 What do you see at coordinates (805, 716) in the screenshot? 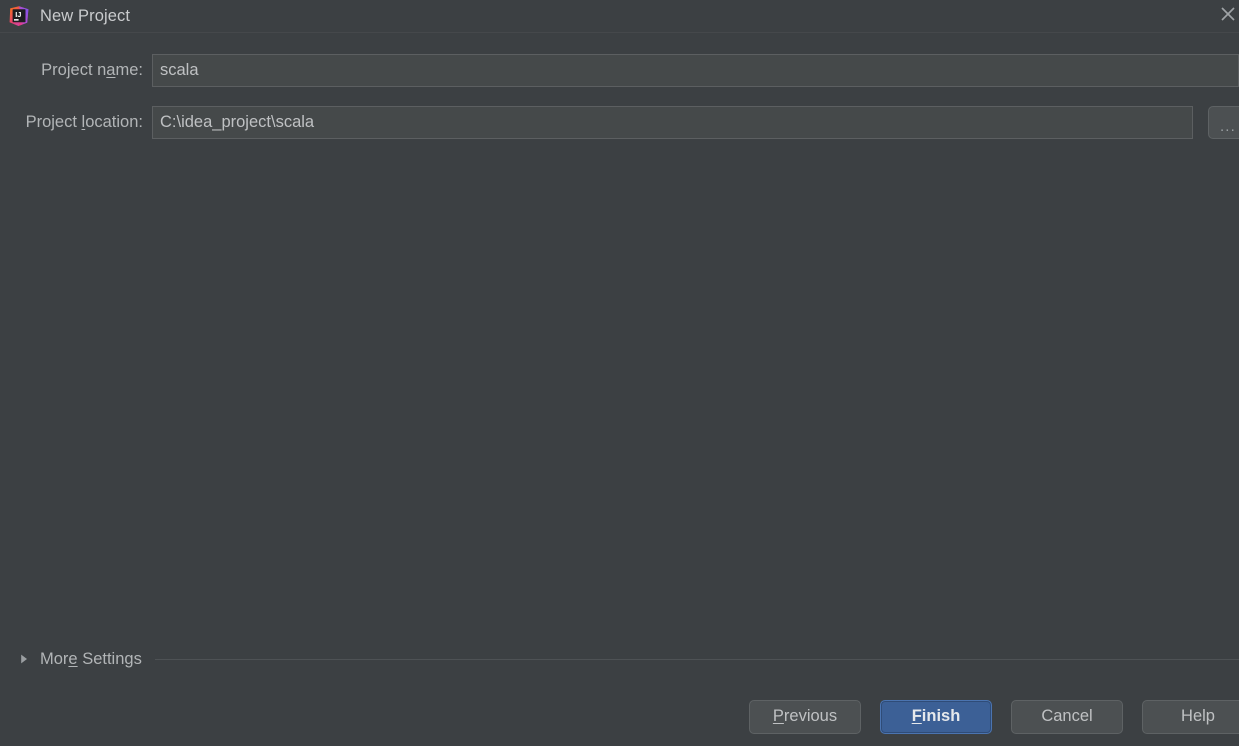
I see `previous-button: Previous` at bounding box center [805, 716].